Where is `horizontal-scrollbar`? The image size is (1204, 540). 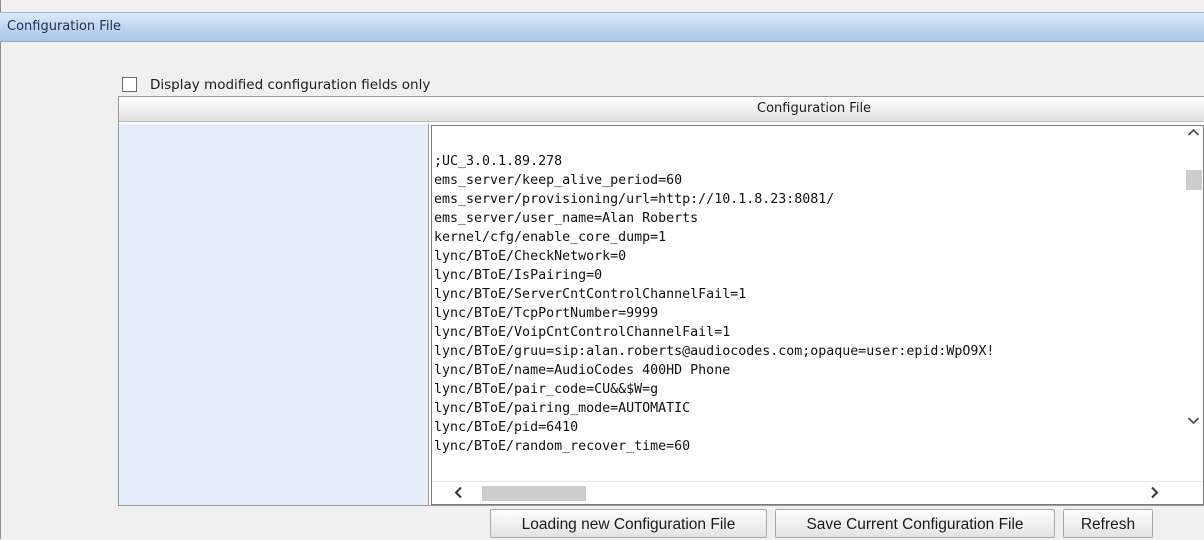
horizontal-scrollbar is located at coordinates (817, 492).